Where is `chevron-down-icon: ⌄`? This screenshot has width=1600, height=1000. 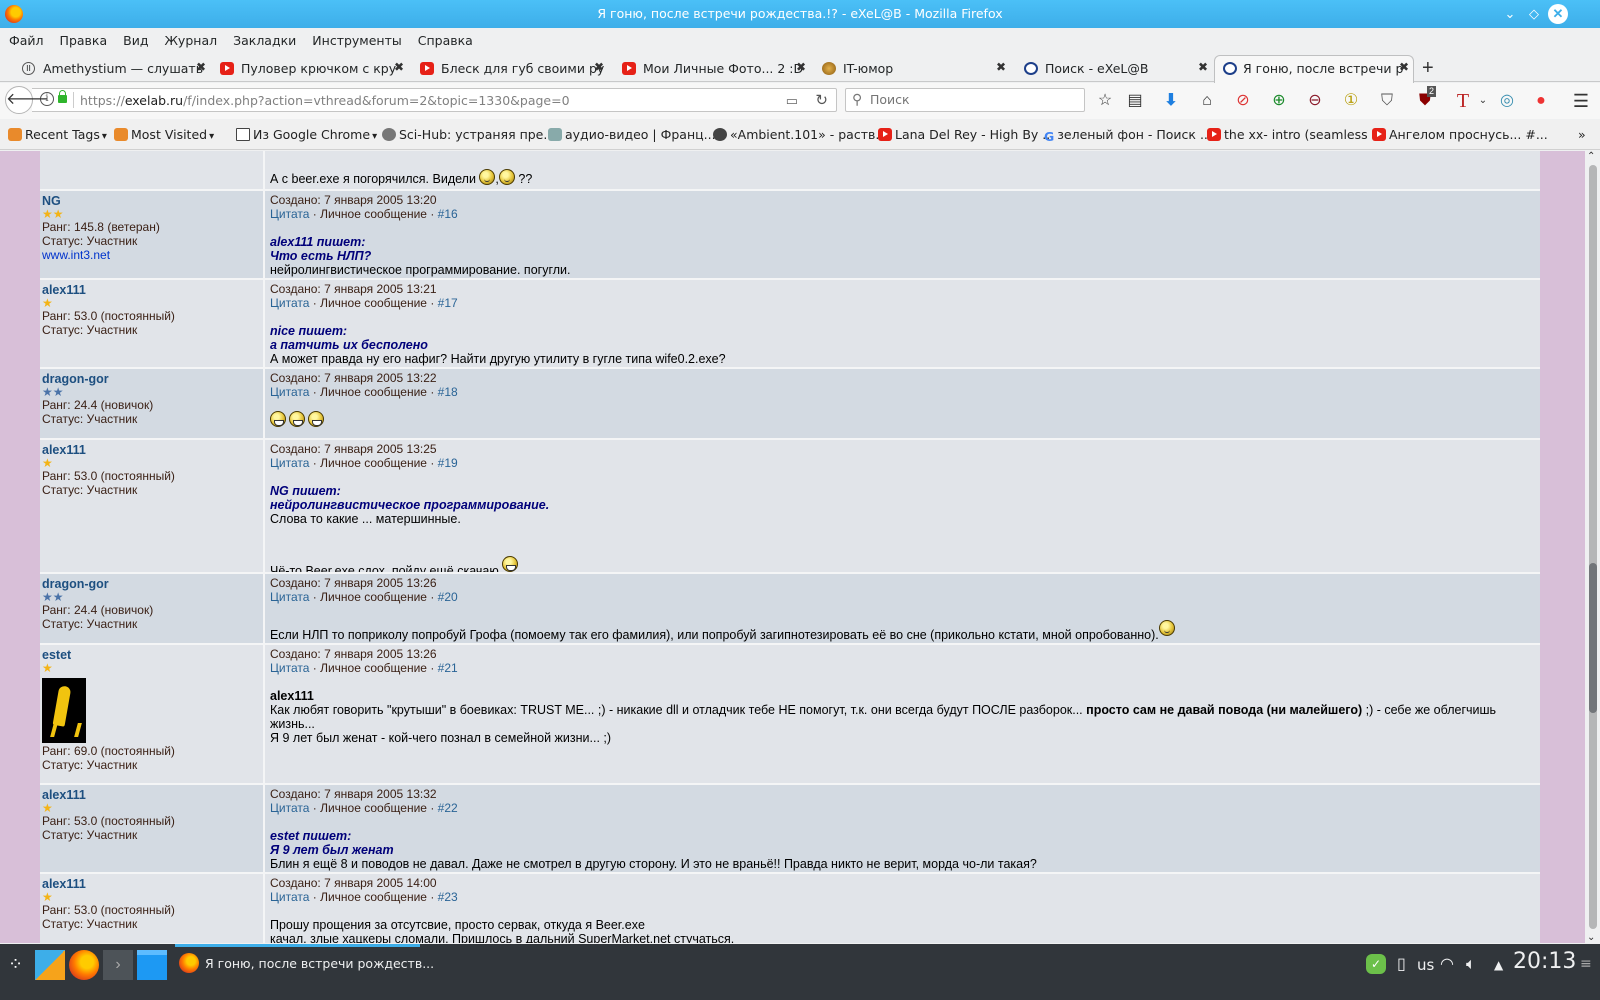 chevron-down-icon: ⌄ is located at coordinates (1483, 101).